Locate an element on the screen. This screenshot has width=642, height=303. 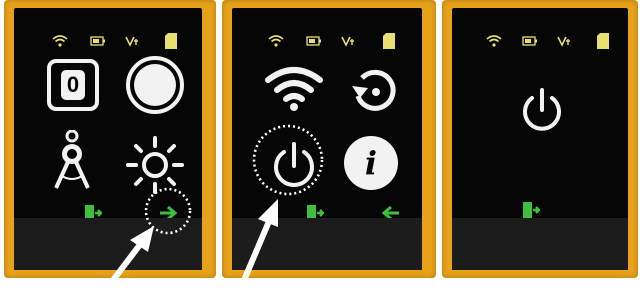
info-icon: i is located at coordinates (371, 163).